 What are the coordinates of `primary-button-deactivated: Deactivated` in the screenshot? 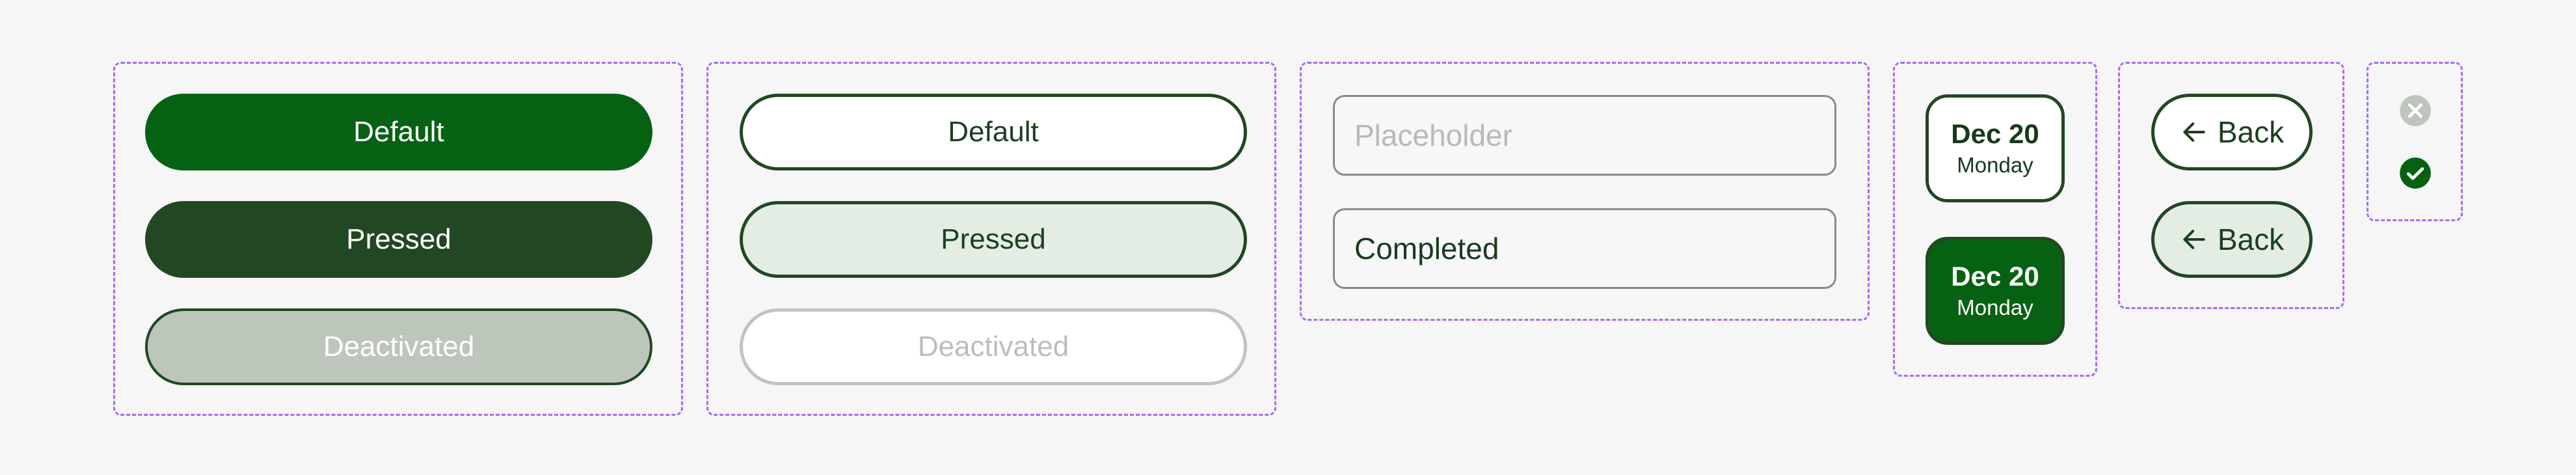 It's located at (399, 346).